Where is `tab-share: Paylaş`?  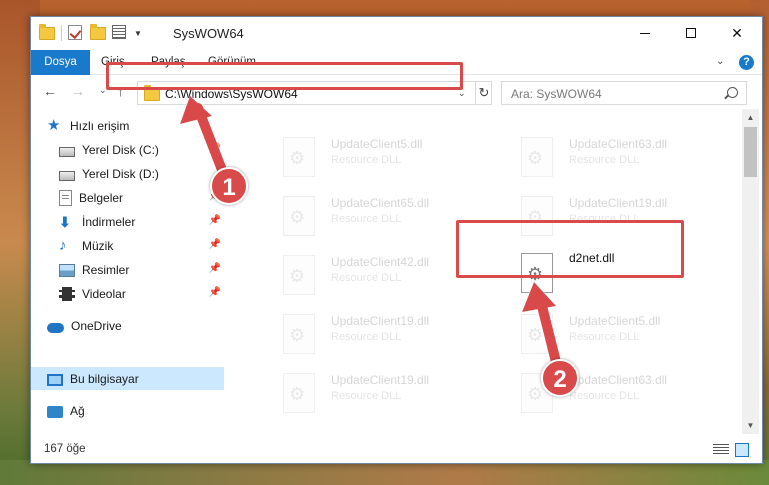
tab-share: Paylaş is located at coordinates (168, 62).